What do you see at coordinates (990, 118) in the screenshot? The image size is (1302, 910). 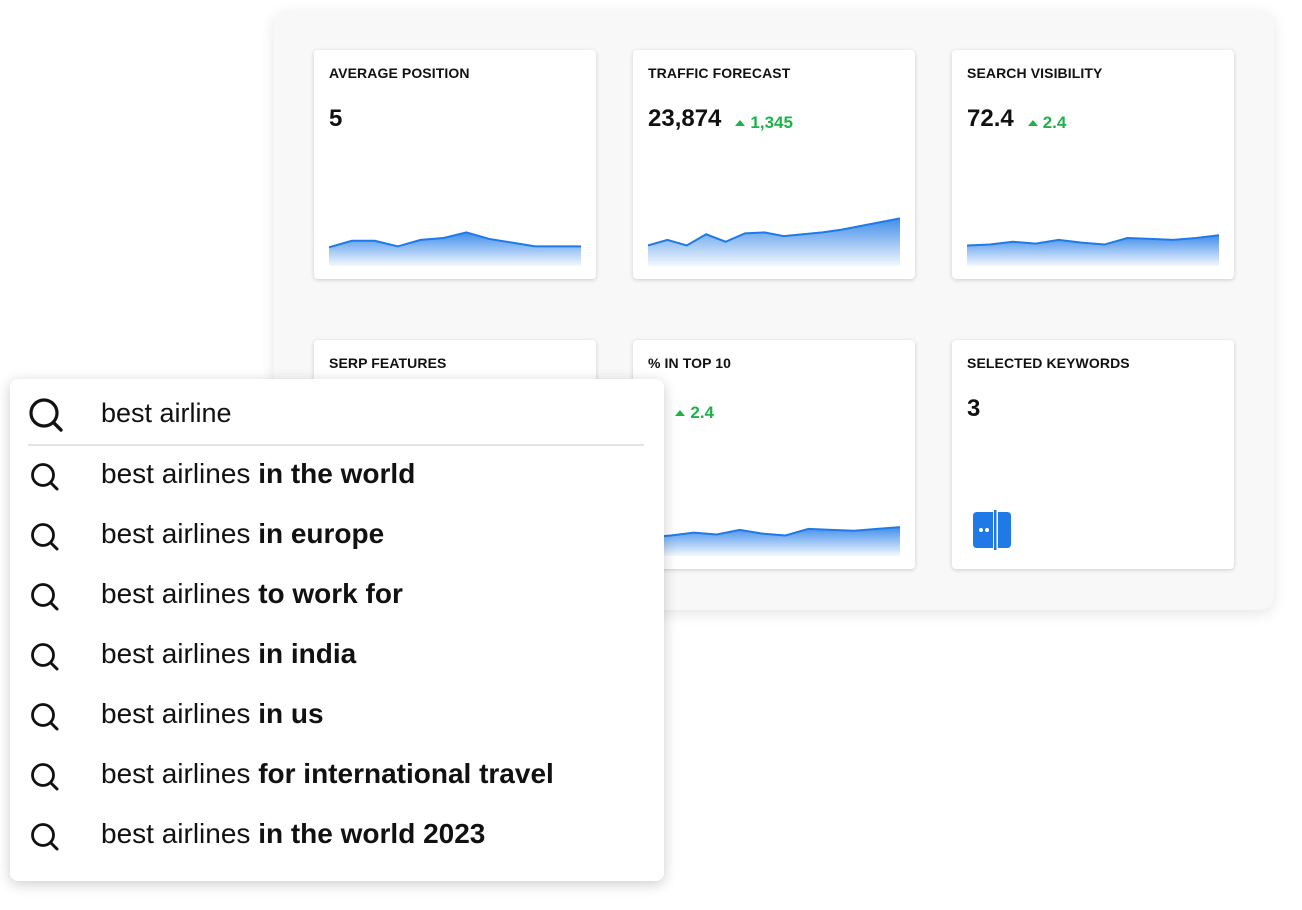 I see `card-value: 72.4` at bounding box center [990, 118].